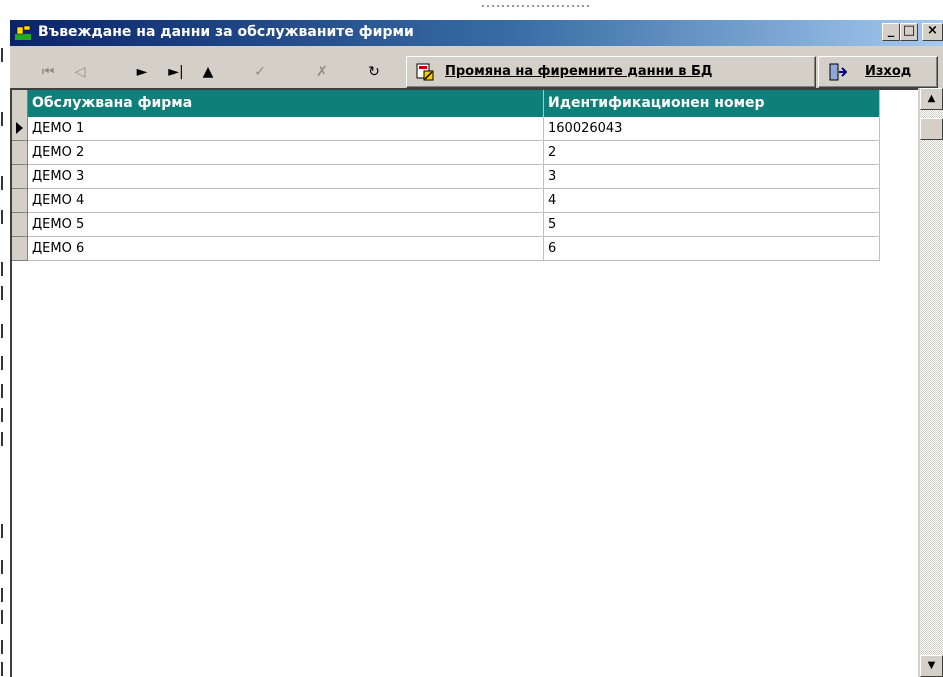 The width and height of the screenshot is (943, 677). Describe the element at coordinates (286, 129) in the screenshot. I see `cell-firm: ДЕМО 1` at that location.